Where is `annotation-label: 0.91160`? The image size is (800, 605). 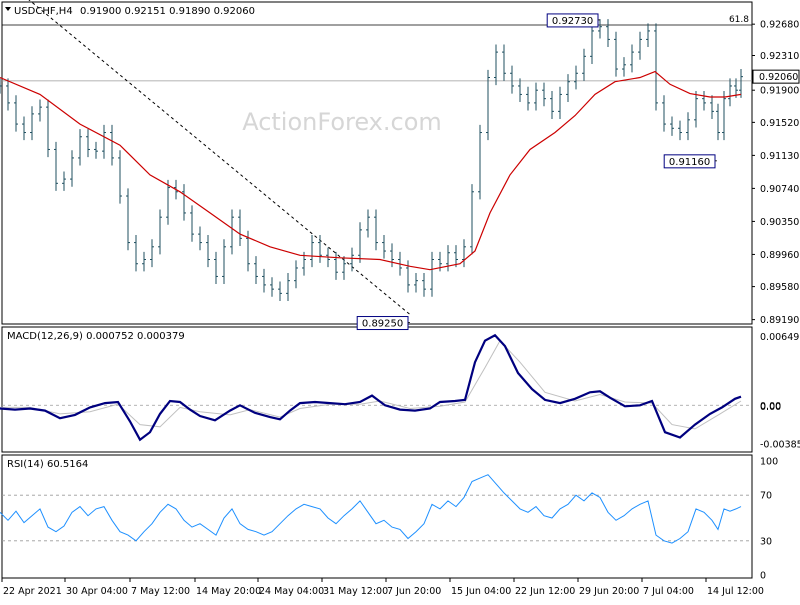 annotation-label: 0.91160 is located at coordinates (689, 162).